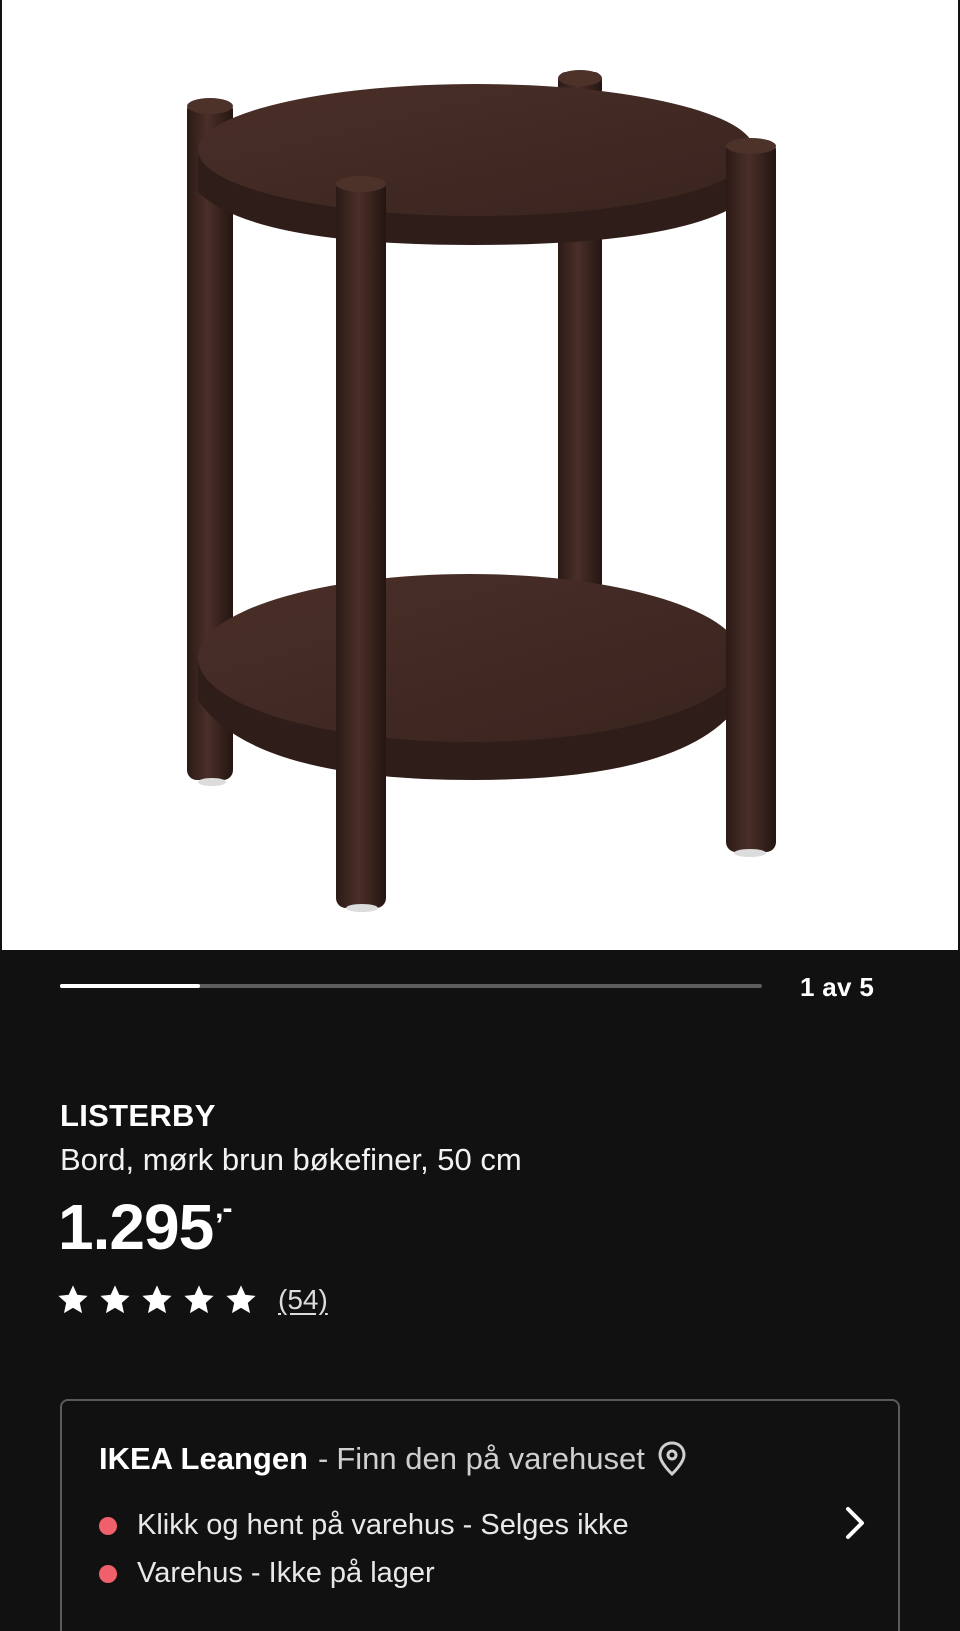 The image size is (960, 1631). Describe the element at coordinates (138, 1115) in the screenshot. I see `product-name: LISTERBY` at that location.